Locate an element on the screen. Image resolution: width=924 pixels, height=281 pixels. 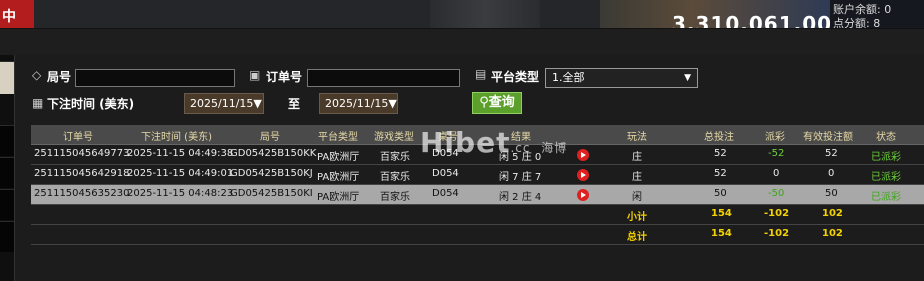
watermark: Hibet.cc 海博 is located at coordinates (493, 142).